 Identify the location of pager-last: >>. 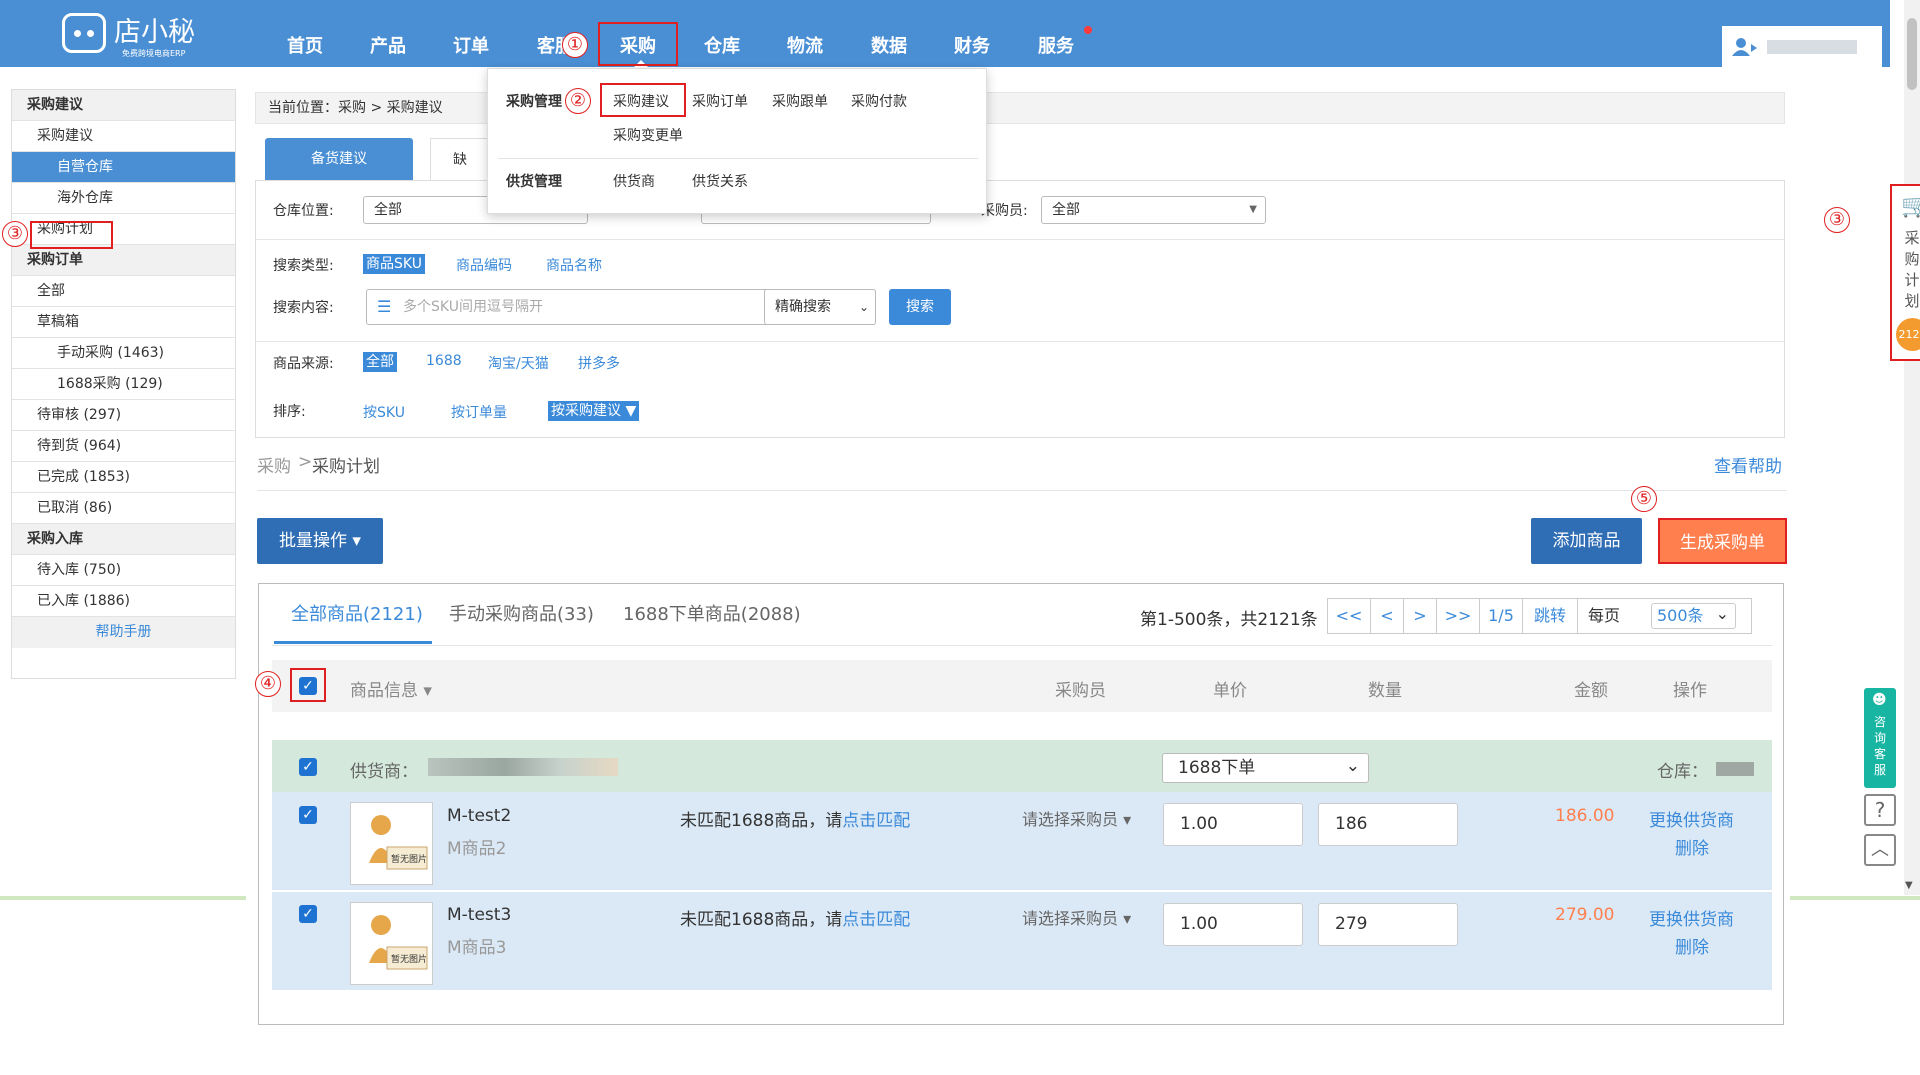
(1458, 616).